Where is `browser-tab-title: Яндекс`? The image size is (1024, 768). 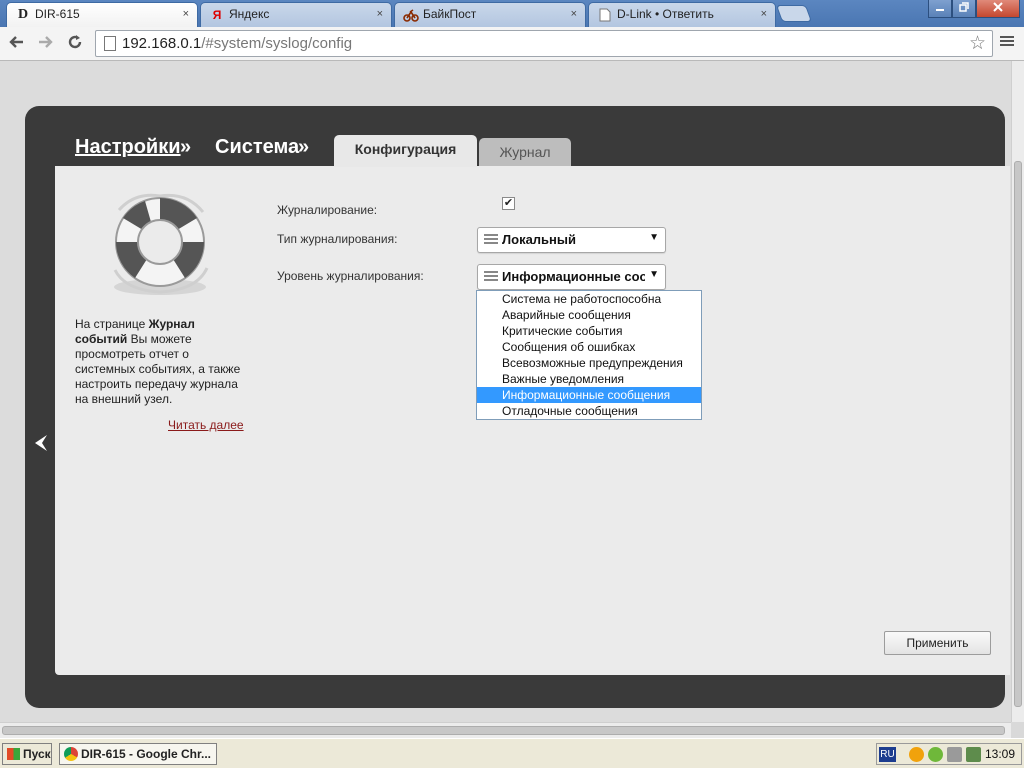
browser-tab-title: Яндекс is located at coordinates (249, 14).